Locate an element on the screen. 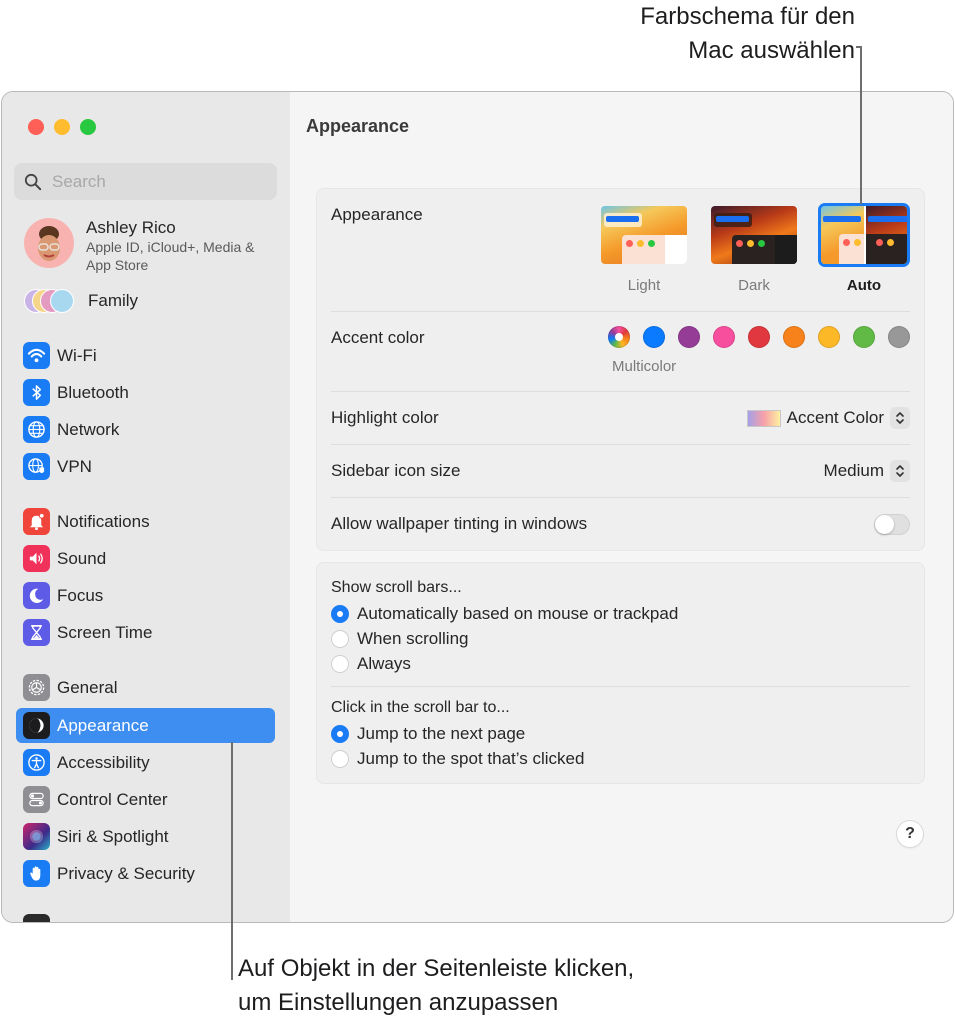 The width and height of the screenshot is (955, 1024). sidebar-item-privacy-security: Privacy & Security is located at coordinates (145, 873).